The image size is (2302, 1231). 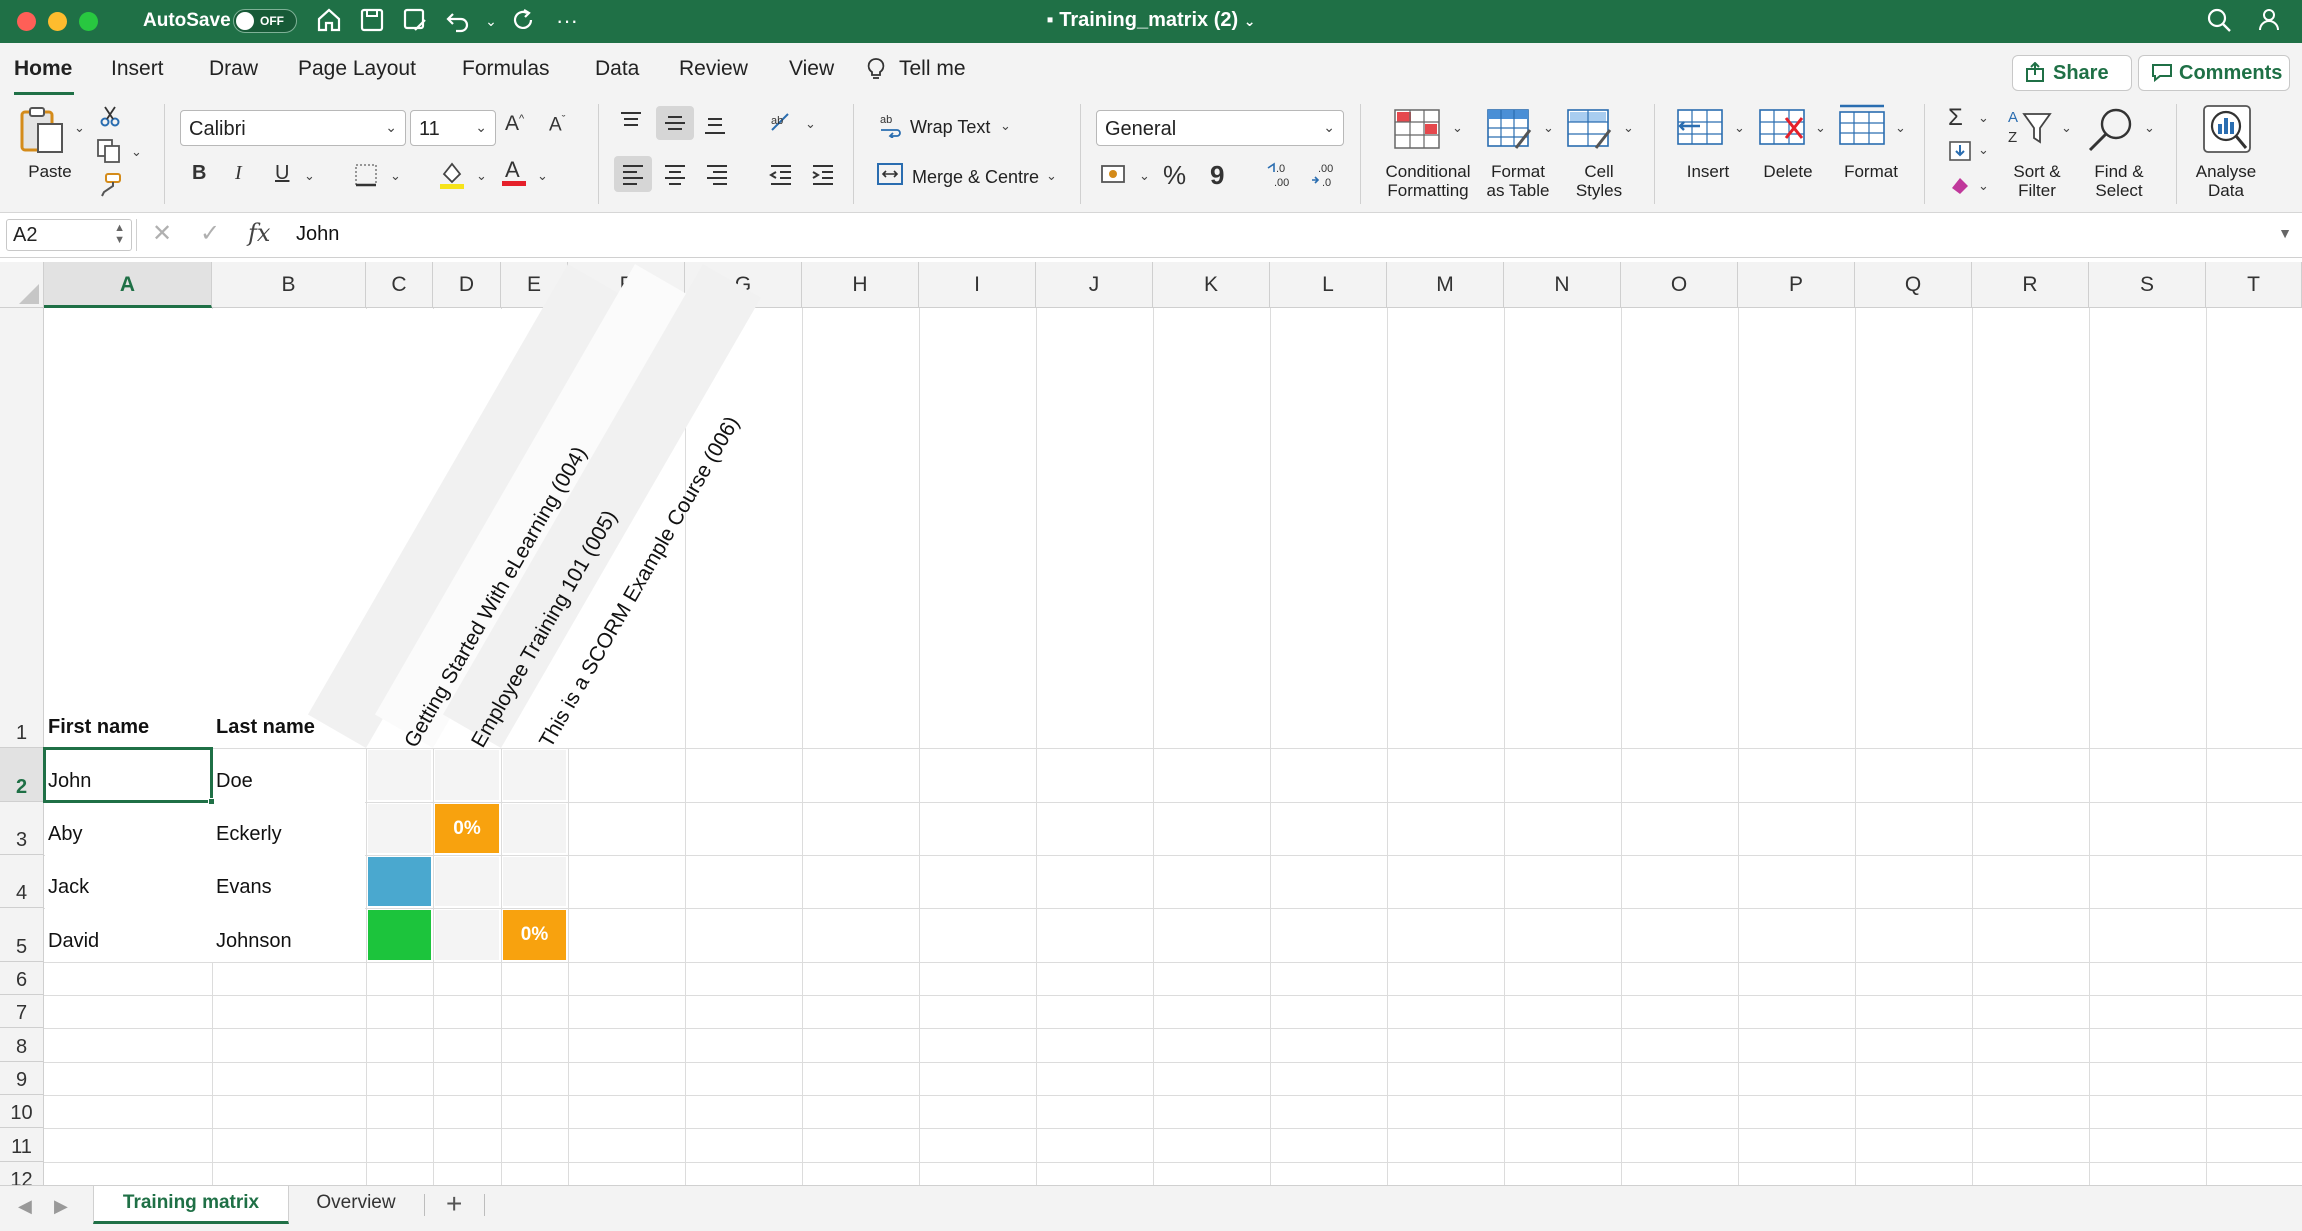 I want to click on row-header-12: 12, so click(x=22, y=1173).